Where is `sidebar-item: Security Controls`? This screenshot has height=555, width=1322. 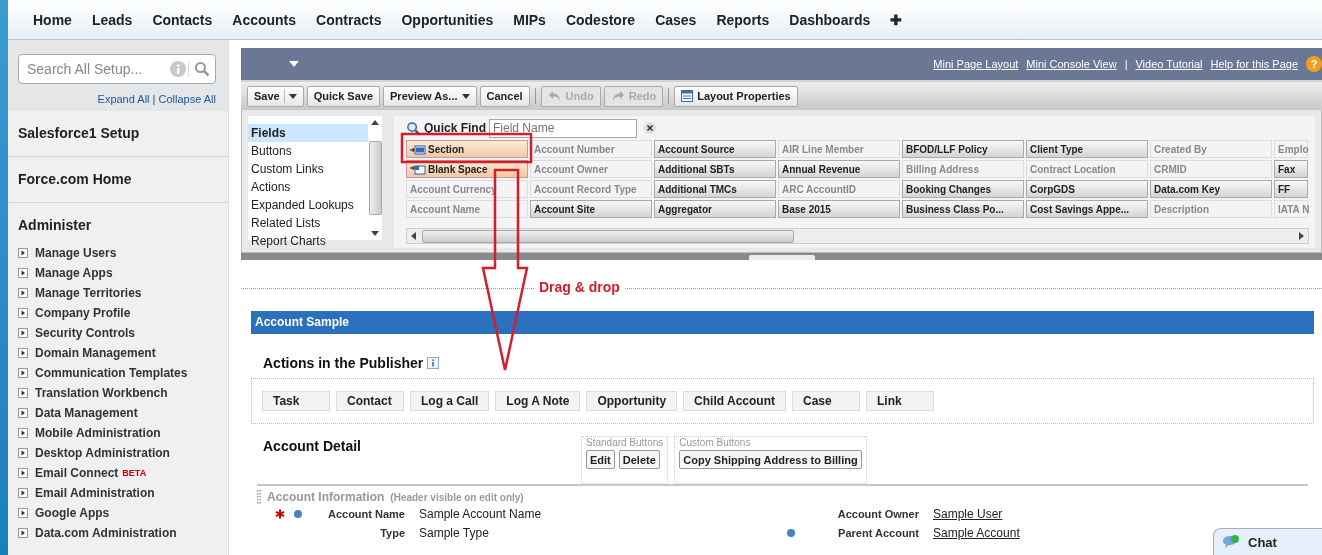 sidebar-item: Security Controls is located at coordinates (85, 333).